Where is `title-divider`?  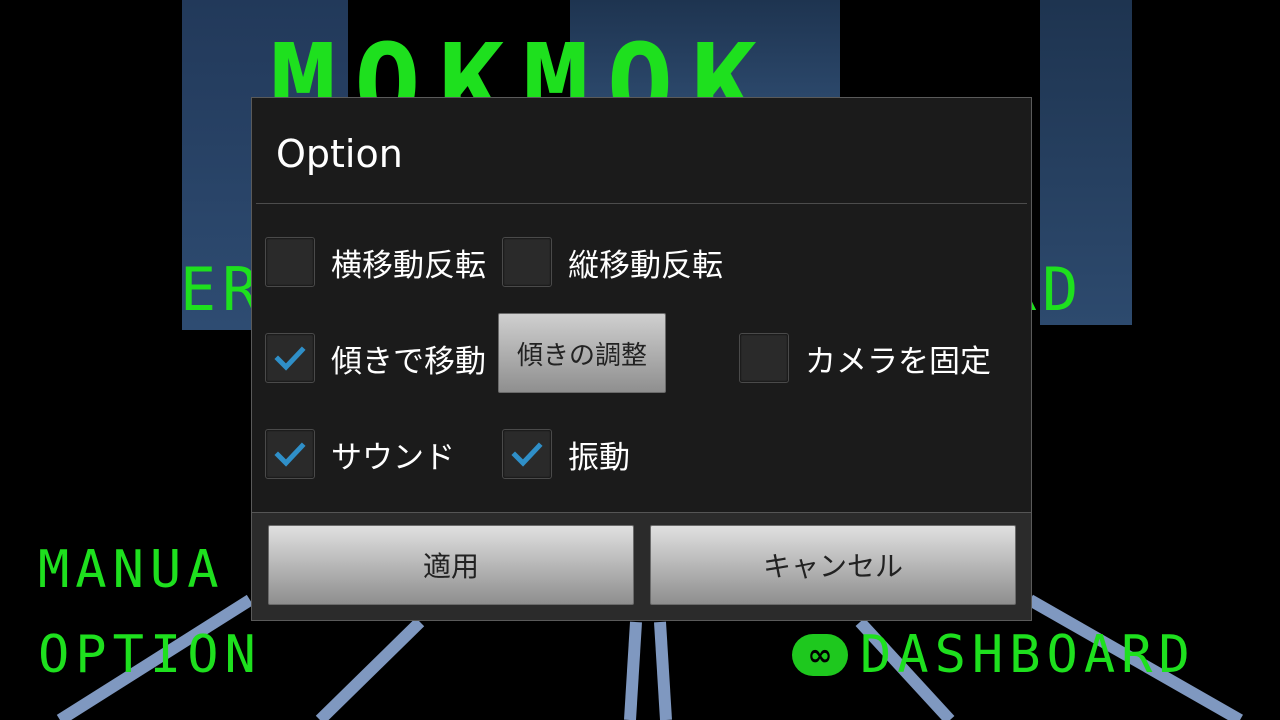
title-divider is located at coordinates (641, 203).